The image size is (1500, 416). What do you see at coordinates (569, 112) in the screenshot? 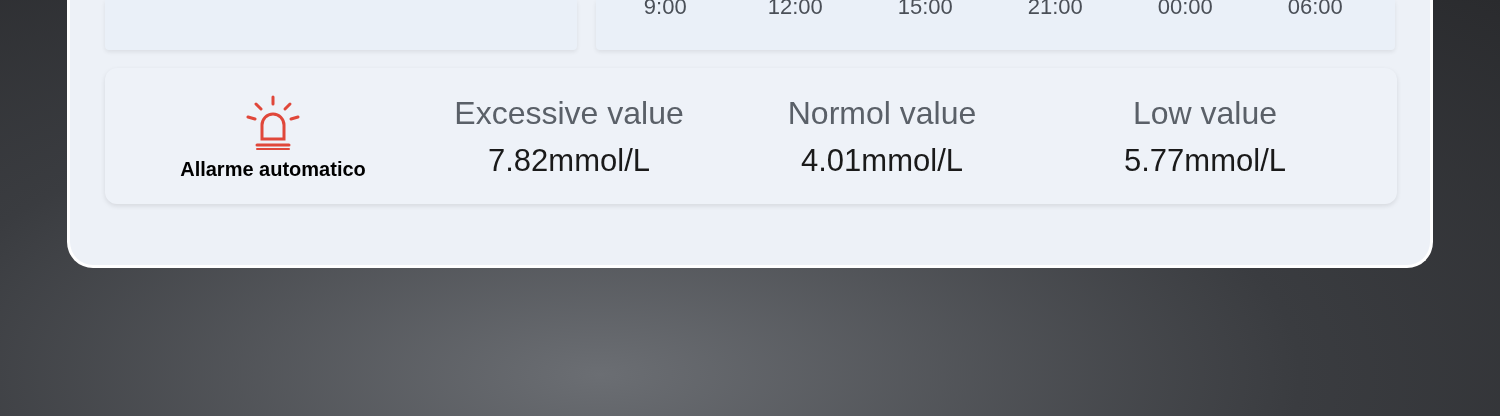
I see `reading-label: Excessive value` at bounding box center [569, 112].